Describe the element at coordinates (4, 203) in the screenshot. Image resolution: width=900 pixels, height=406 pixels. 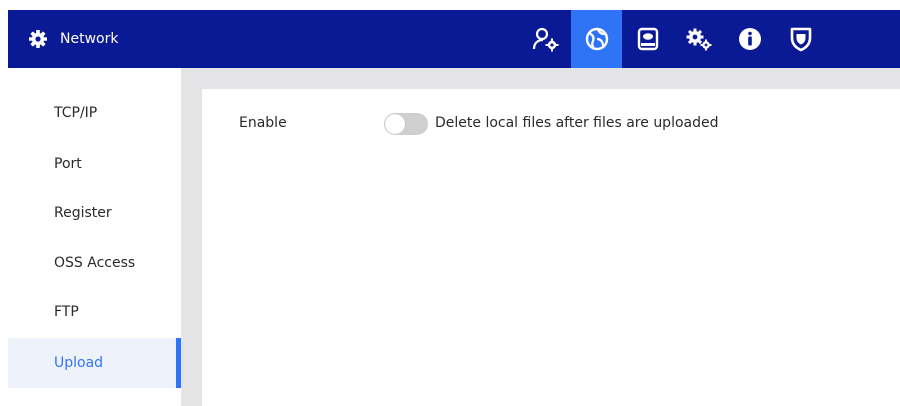
I see `left-edge` at that location.